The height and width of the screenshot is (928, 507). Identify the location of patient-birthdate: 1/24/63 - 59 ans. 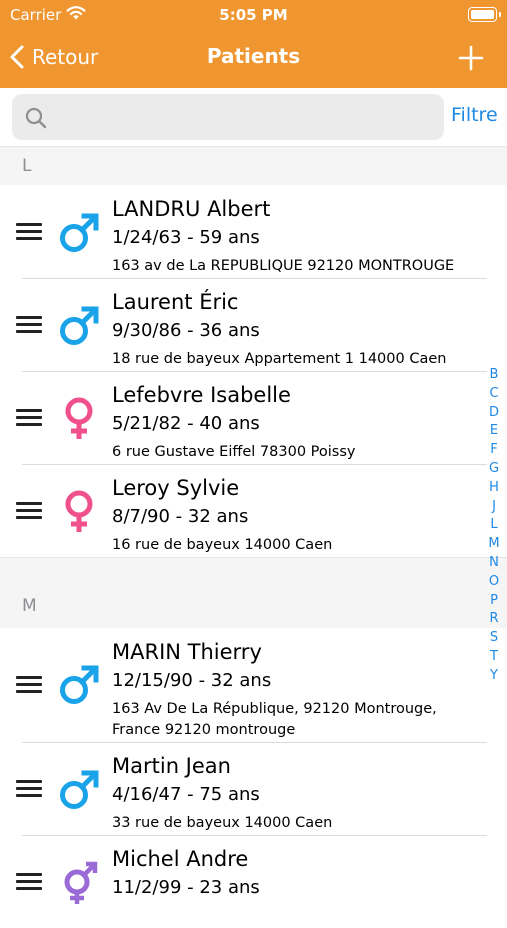
(186, 237).